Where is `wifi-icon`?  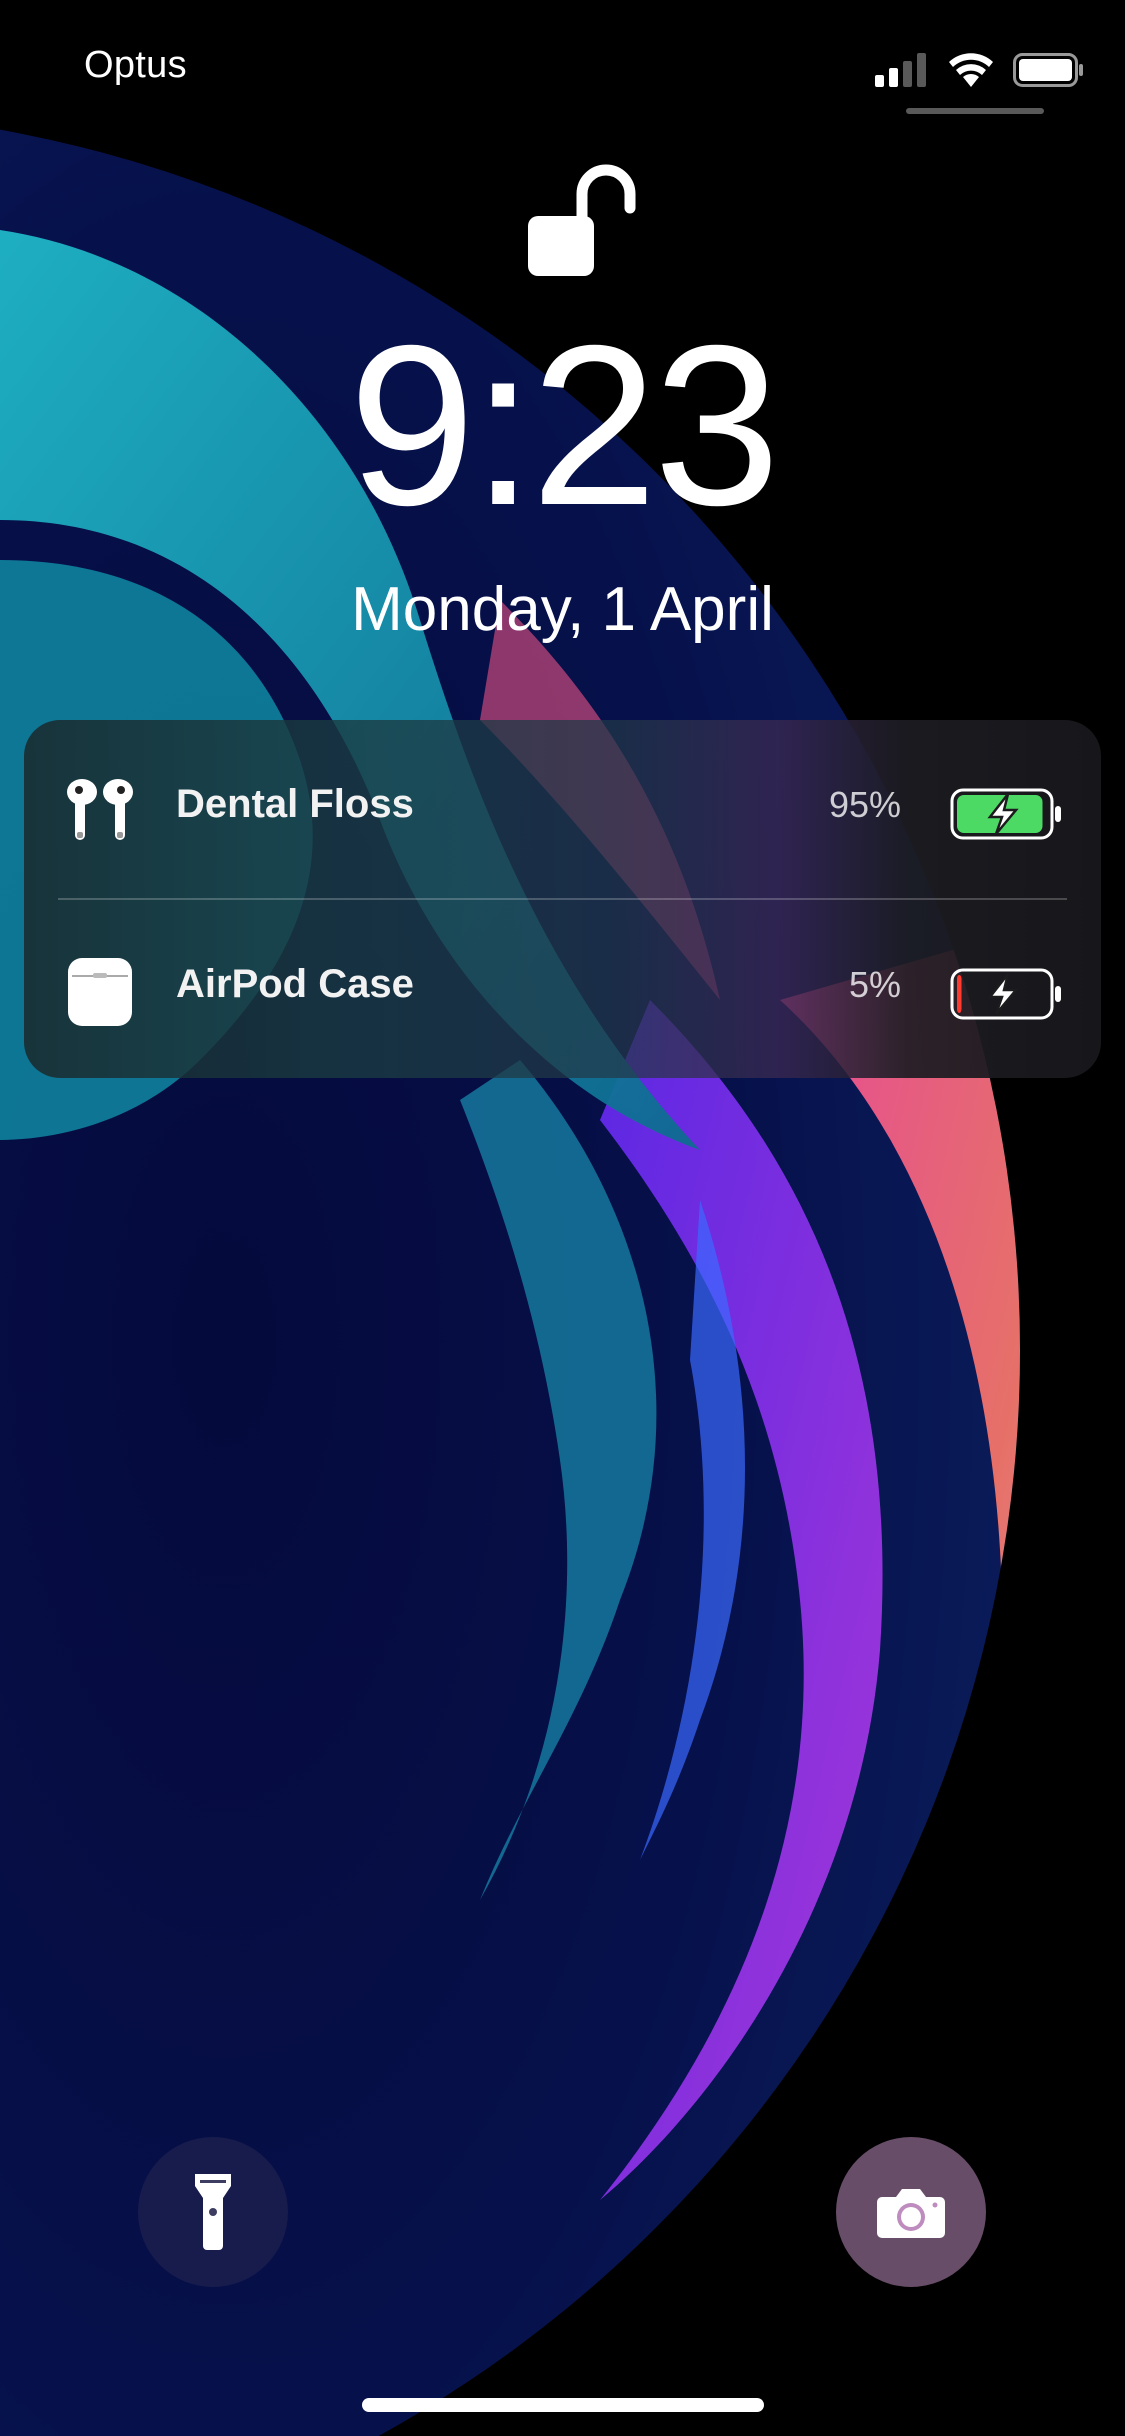
wifi-icon is located at coordinates (971, 70).